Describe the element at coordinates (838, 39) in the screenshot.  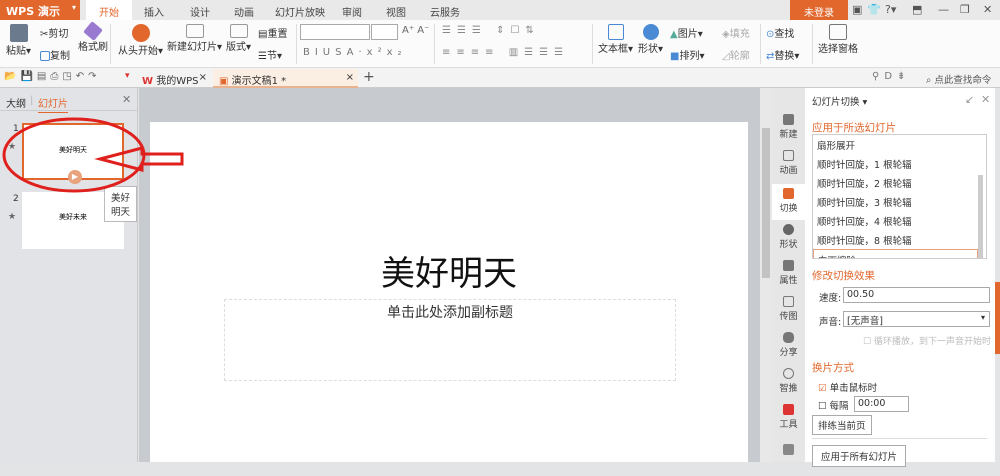
I see `selection-pane-button: 选择窗格` at that location.